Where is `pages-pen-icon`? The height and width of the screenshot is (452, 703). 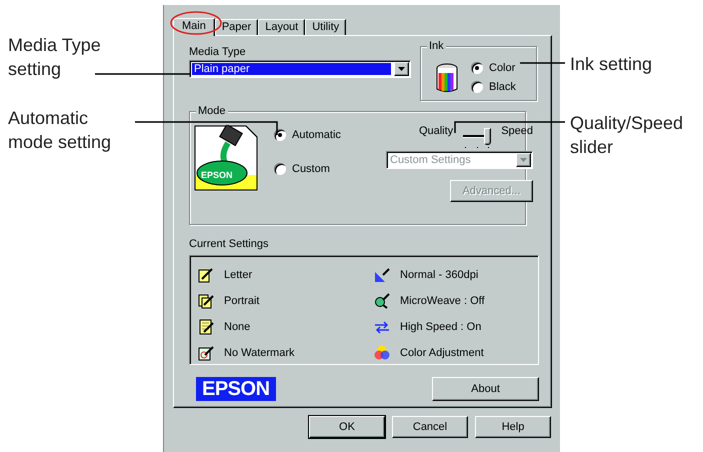 pages-pen-icon is located at coordinates (206, 301).